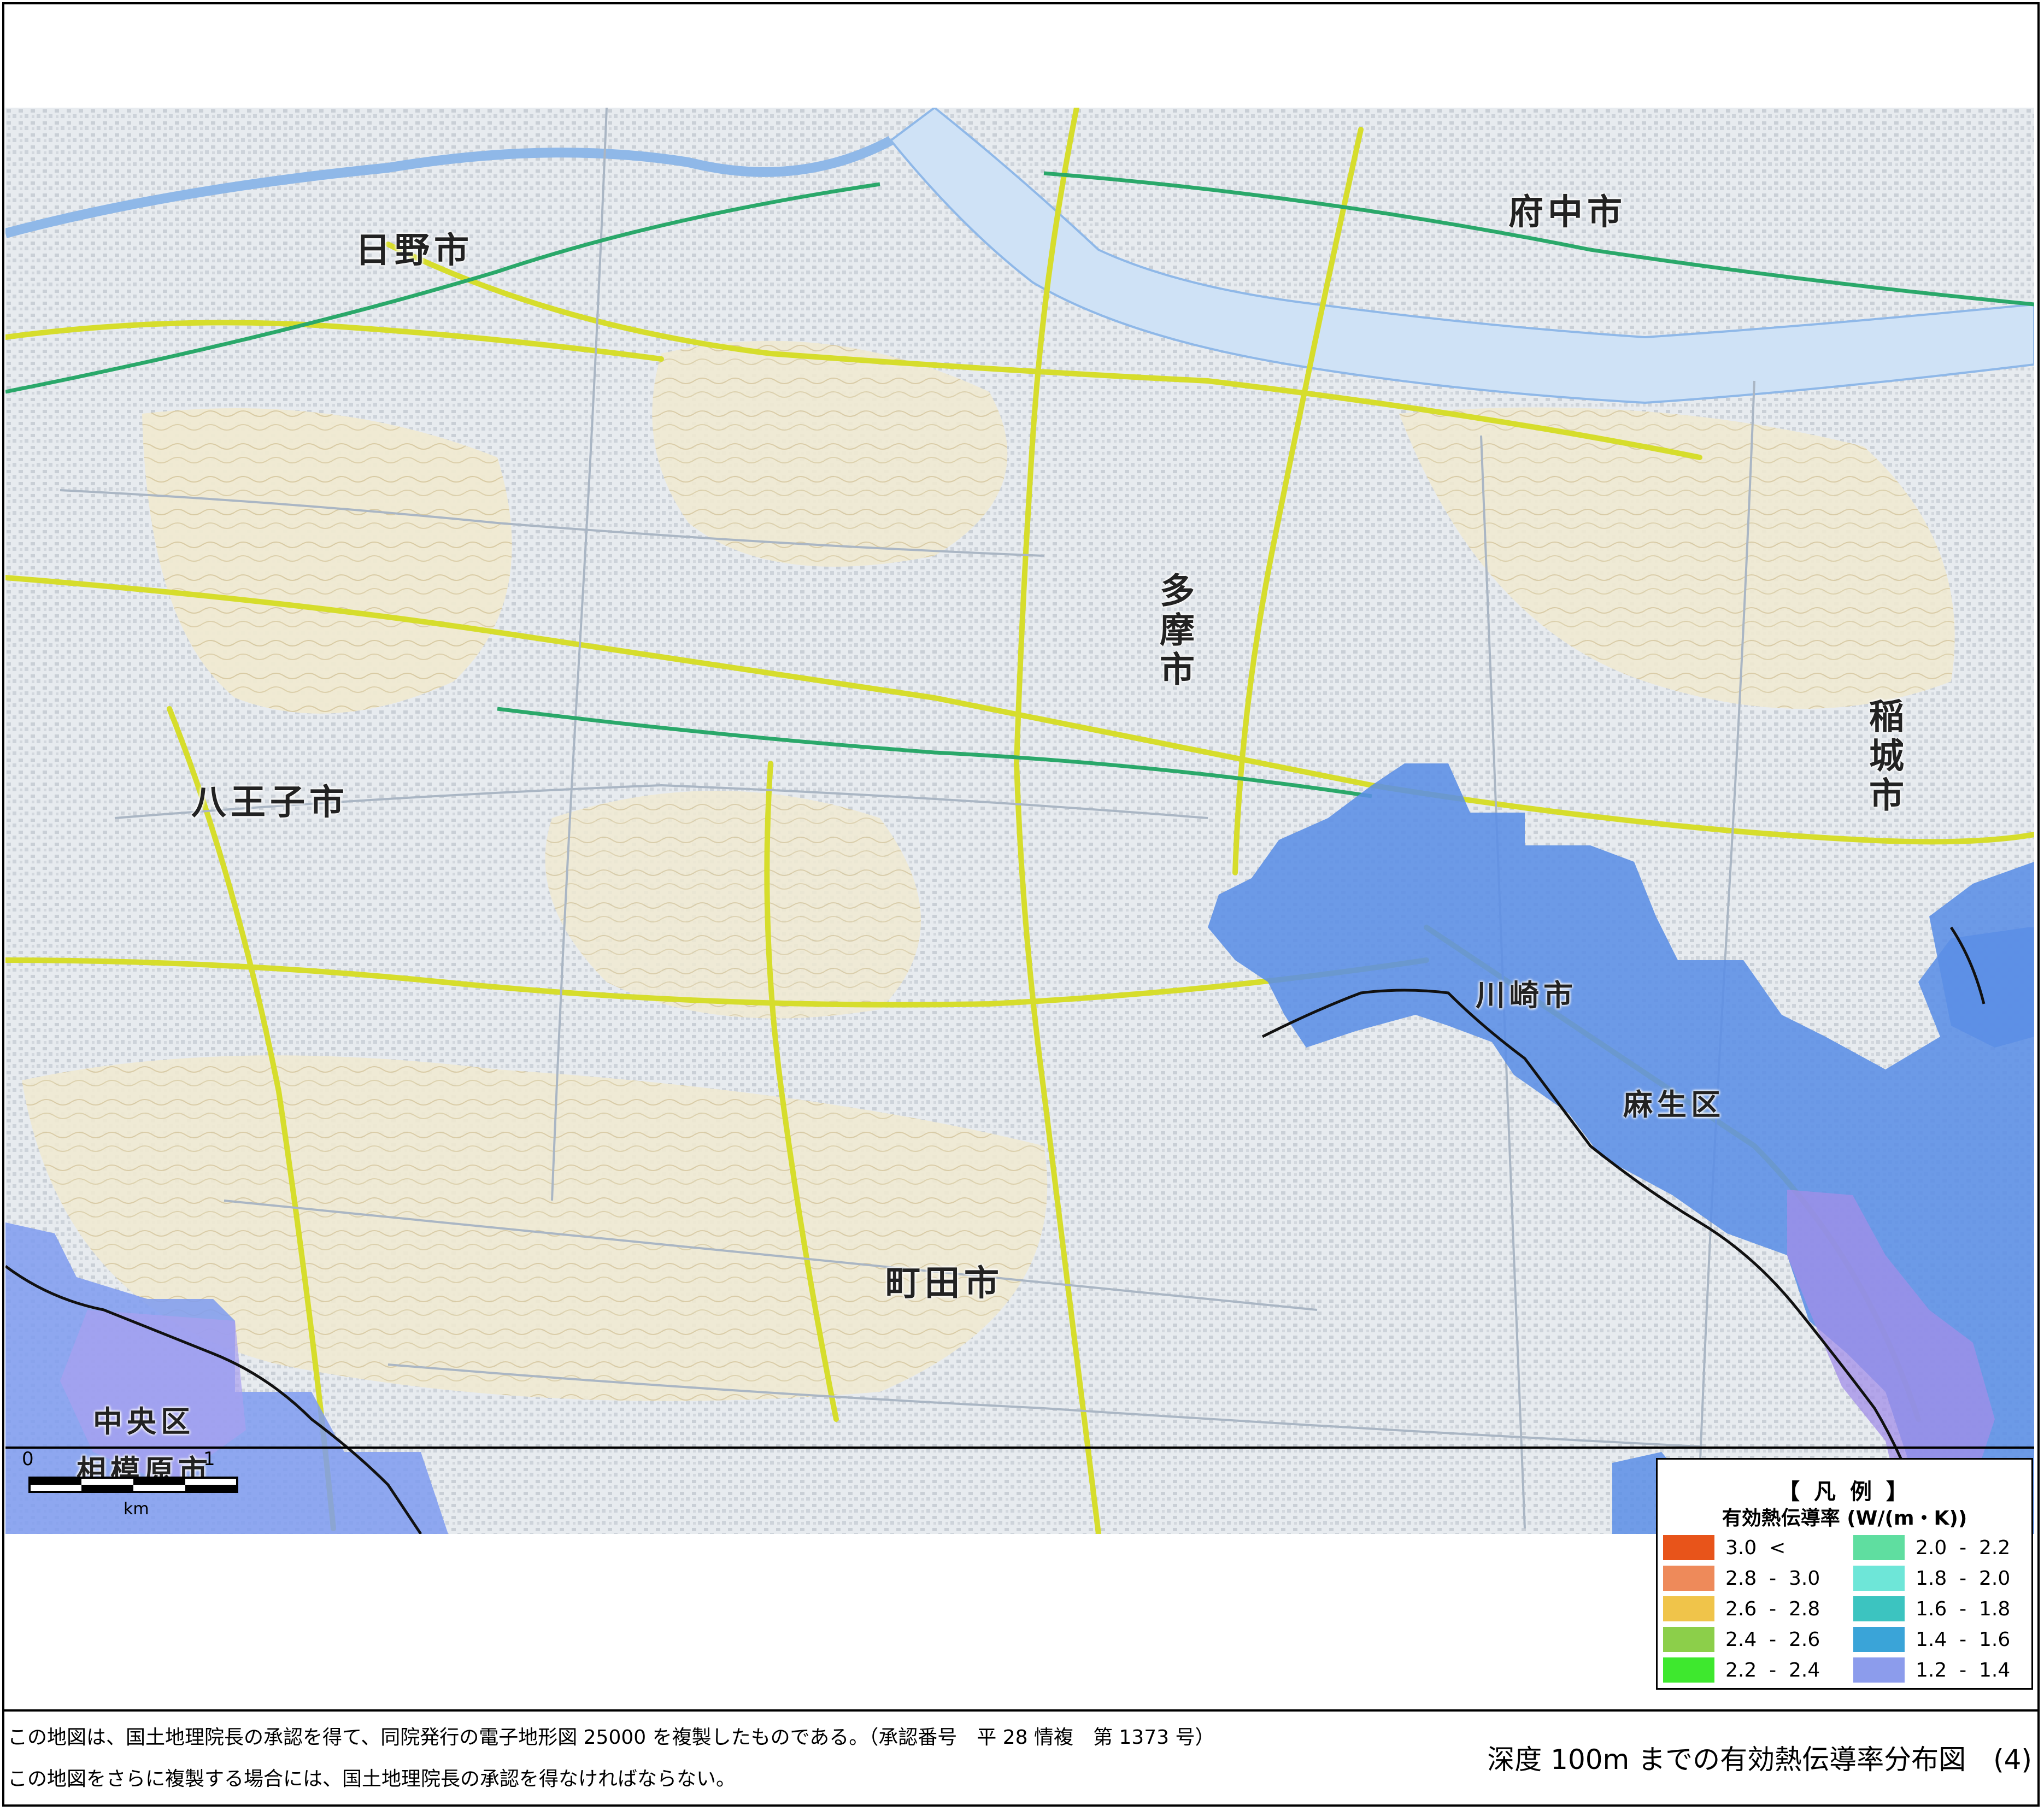 Image resolution: width=2044 pixels, height=1811 pixels. I want to click on legend-label: 1.4 - 1.6, so click(1963, 1639).